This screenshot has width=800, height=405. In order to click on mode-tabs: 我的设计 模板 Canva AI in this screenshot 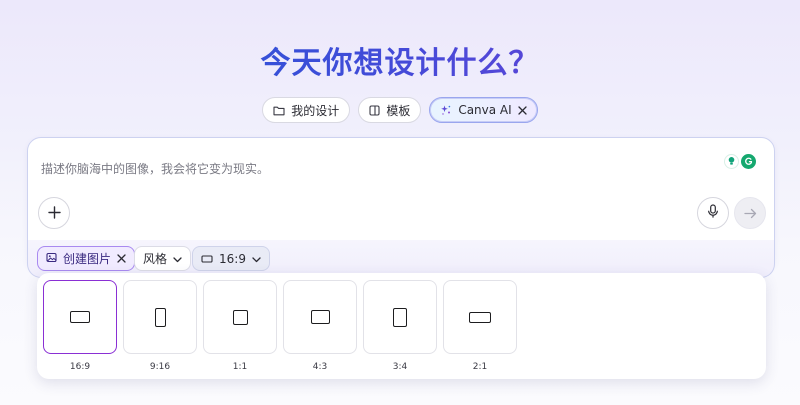, I will do `click(400, 110)`.